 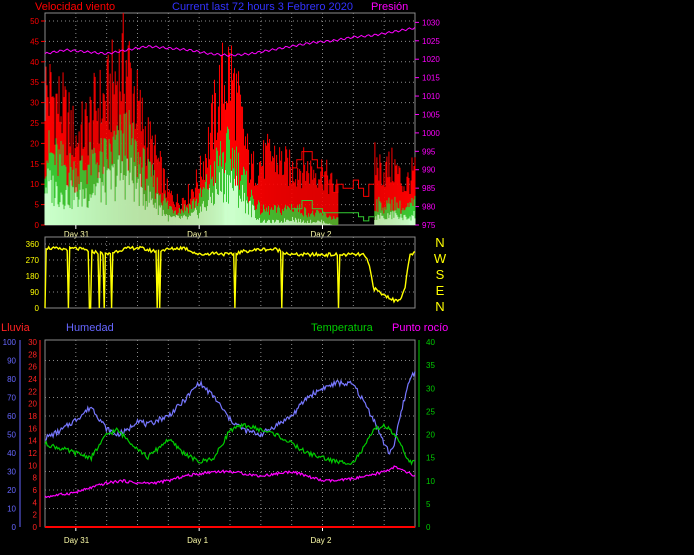 I want to click on temperature-axis-title: Temperatura, so click(x=342, y=328).